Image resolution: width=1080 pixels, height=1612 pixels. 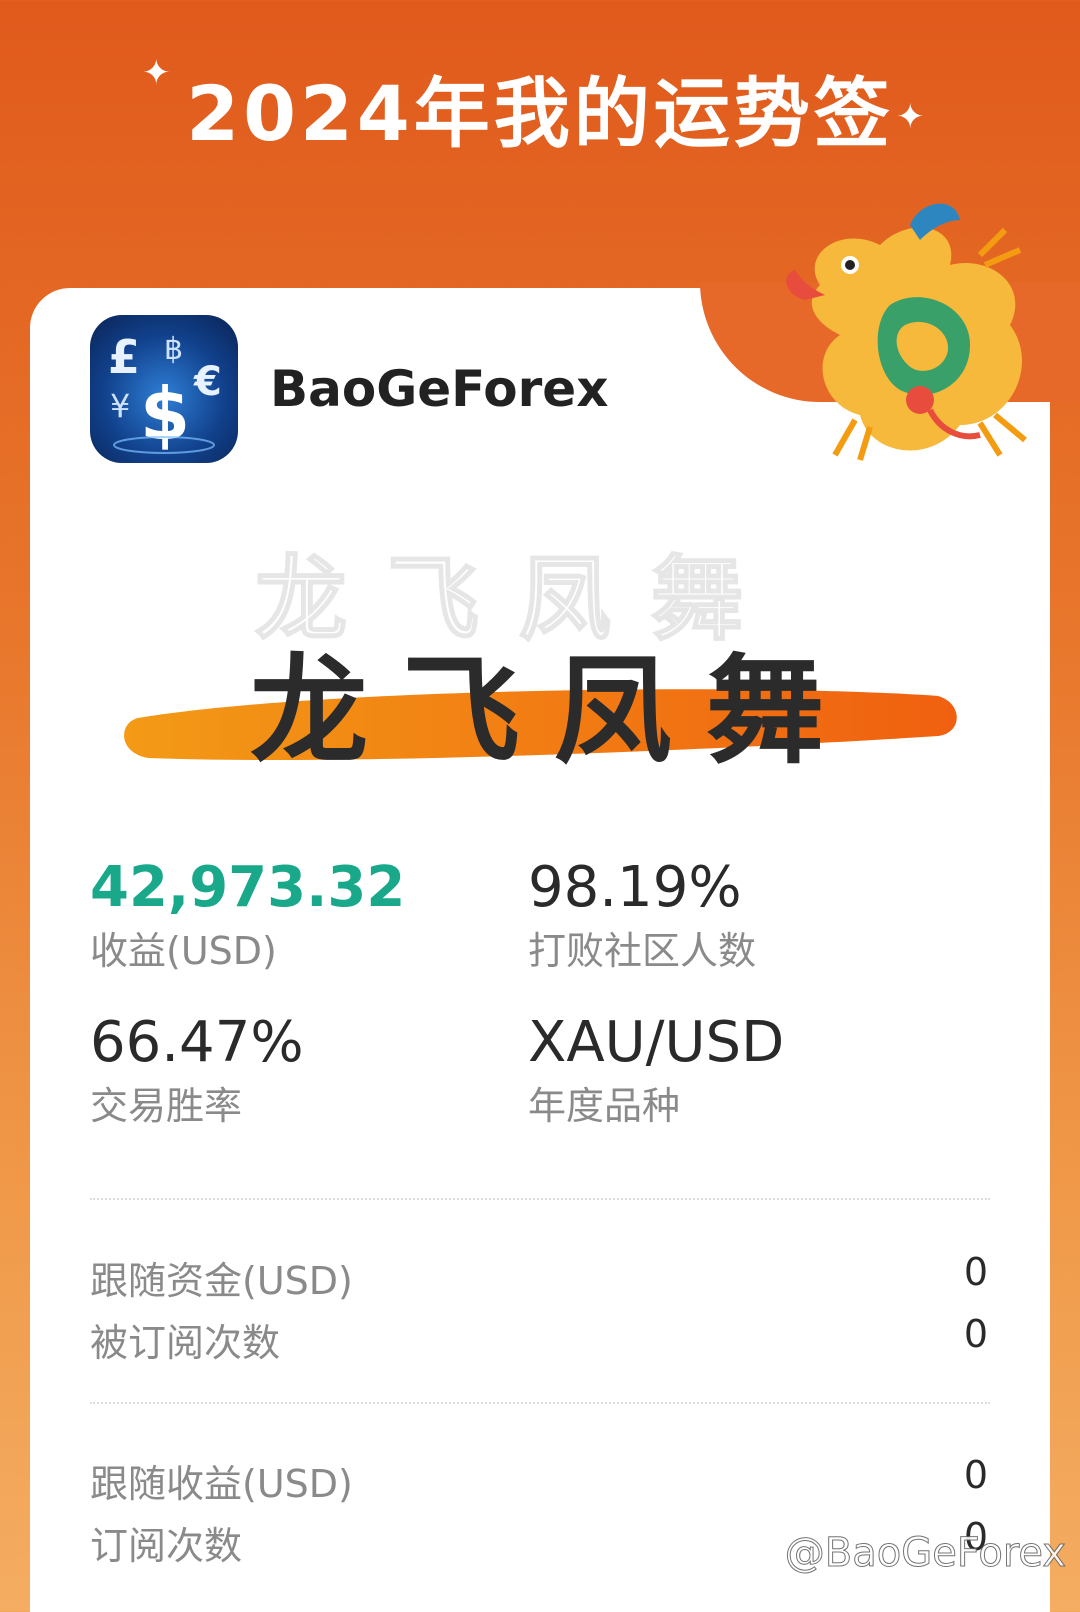 I want to click on username: BaoGeForex, so click(x=439, y=389).